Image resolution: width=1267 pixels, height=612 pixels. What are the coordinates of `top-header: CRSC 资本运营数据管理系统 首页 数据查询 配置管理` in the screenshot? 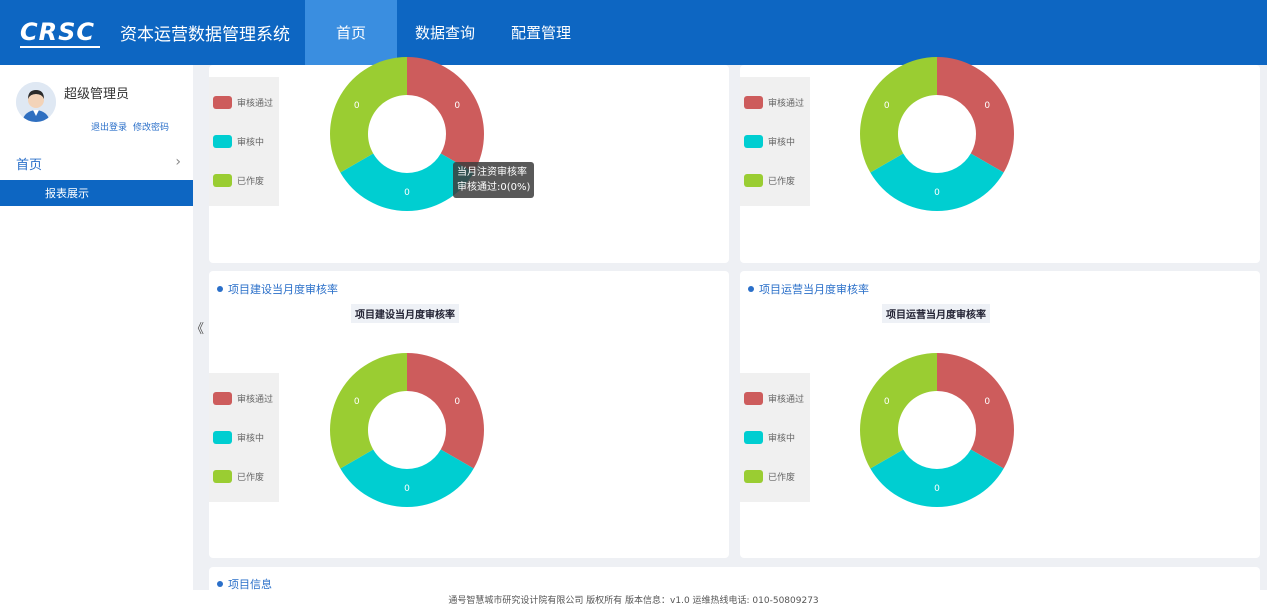 It's located at (633, 32).